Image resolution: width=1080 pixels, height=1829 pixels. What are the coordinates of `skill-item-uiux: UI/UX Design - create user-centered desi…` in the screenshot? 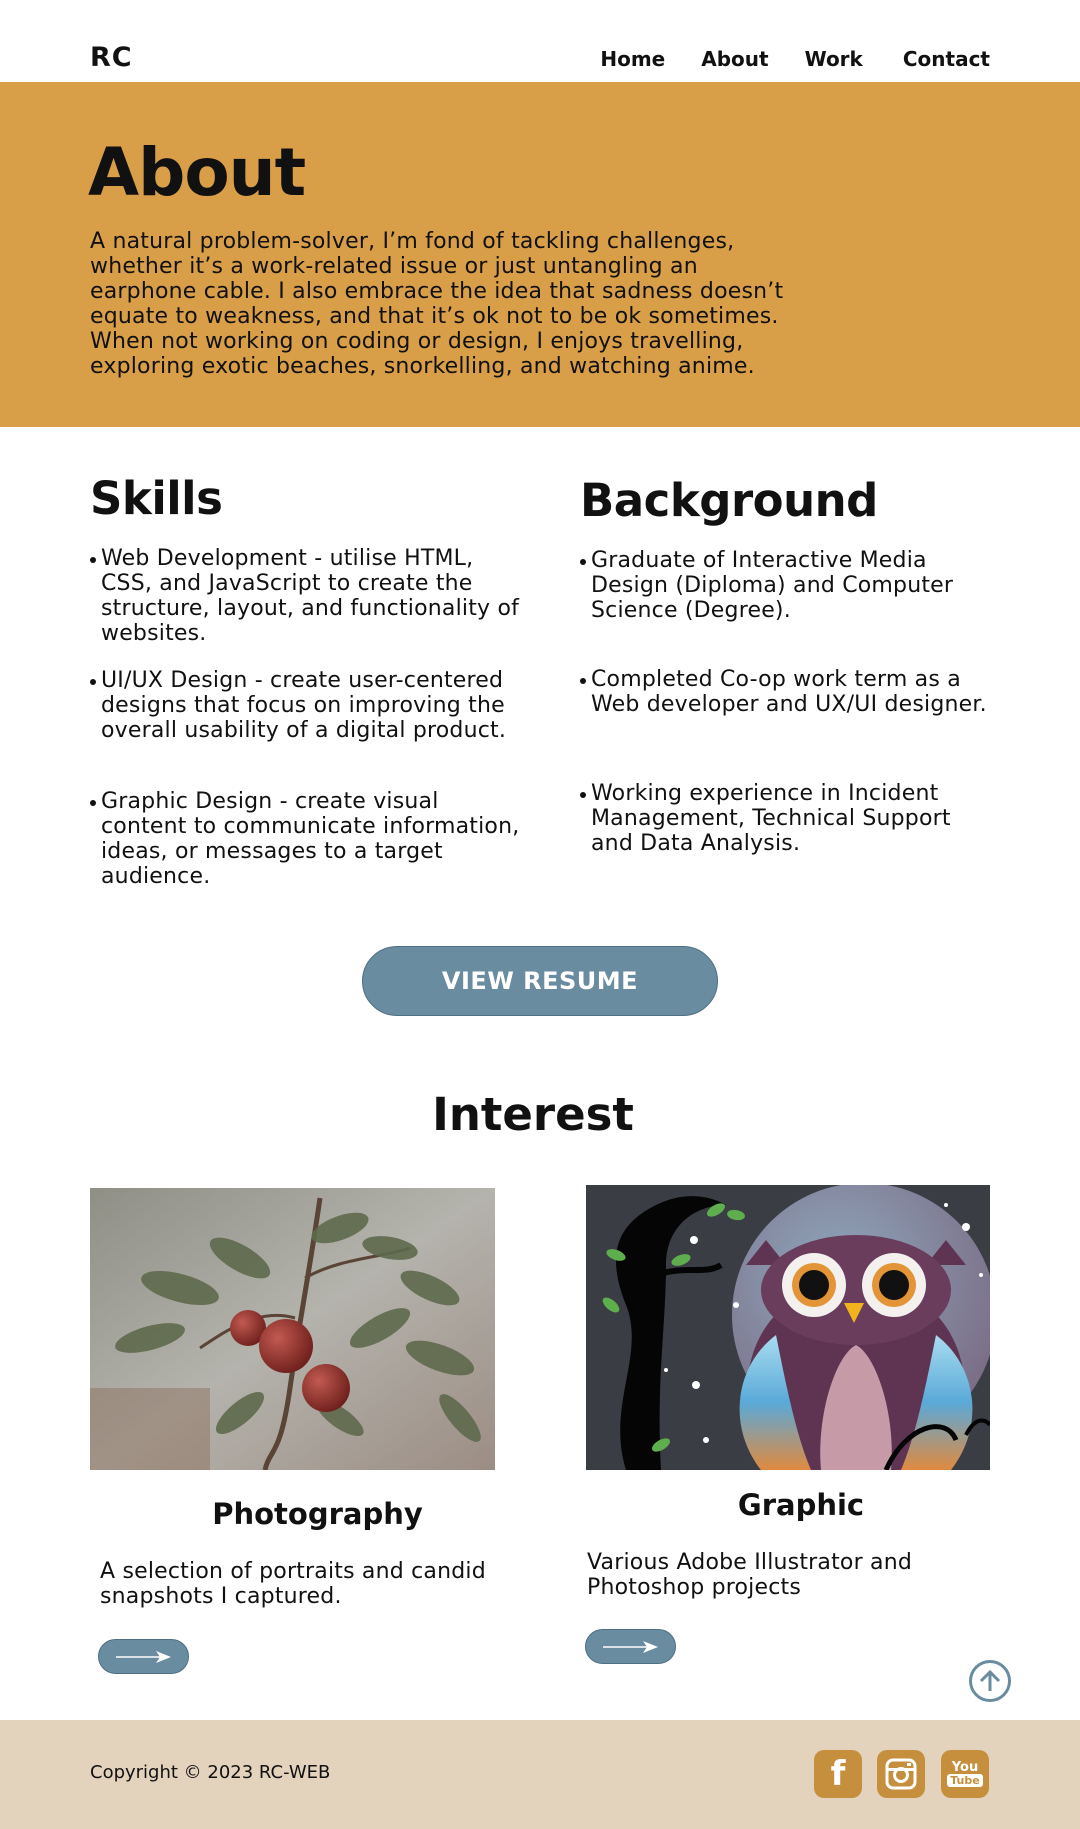 It's located at (310, 705).